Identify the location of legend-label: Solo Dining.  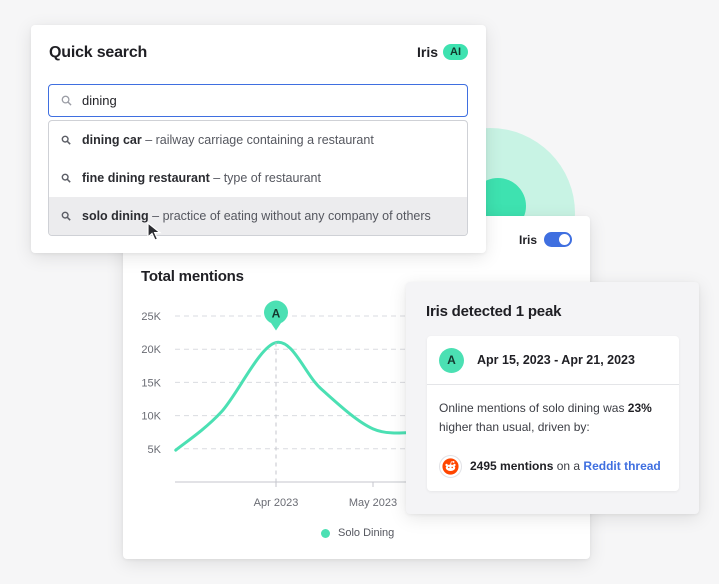
(366, 533).